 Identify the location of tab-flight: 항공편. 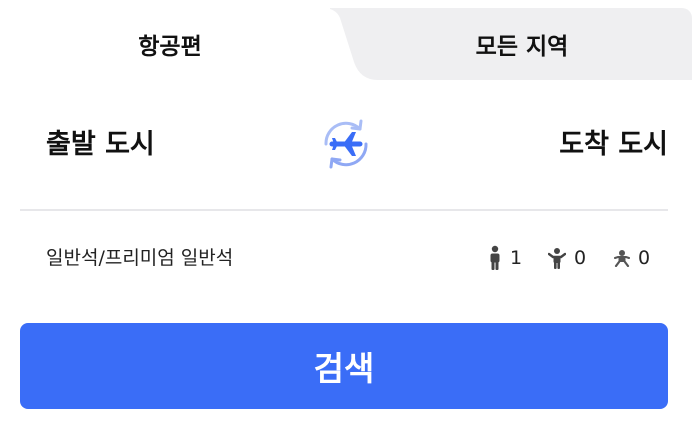
(170, 44).